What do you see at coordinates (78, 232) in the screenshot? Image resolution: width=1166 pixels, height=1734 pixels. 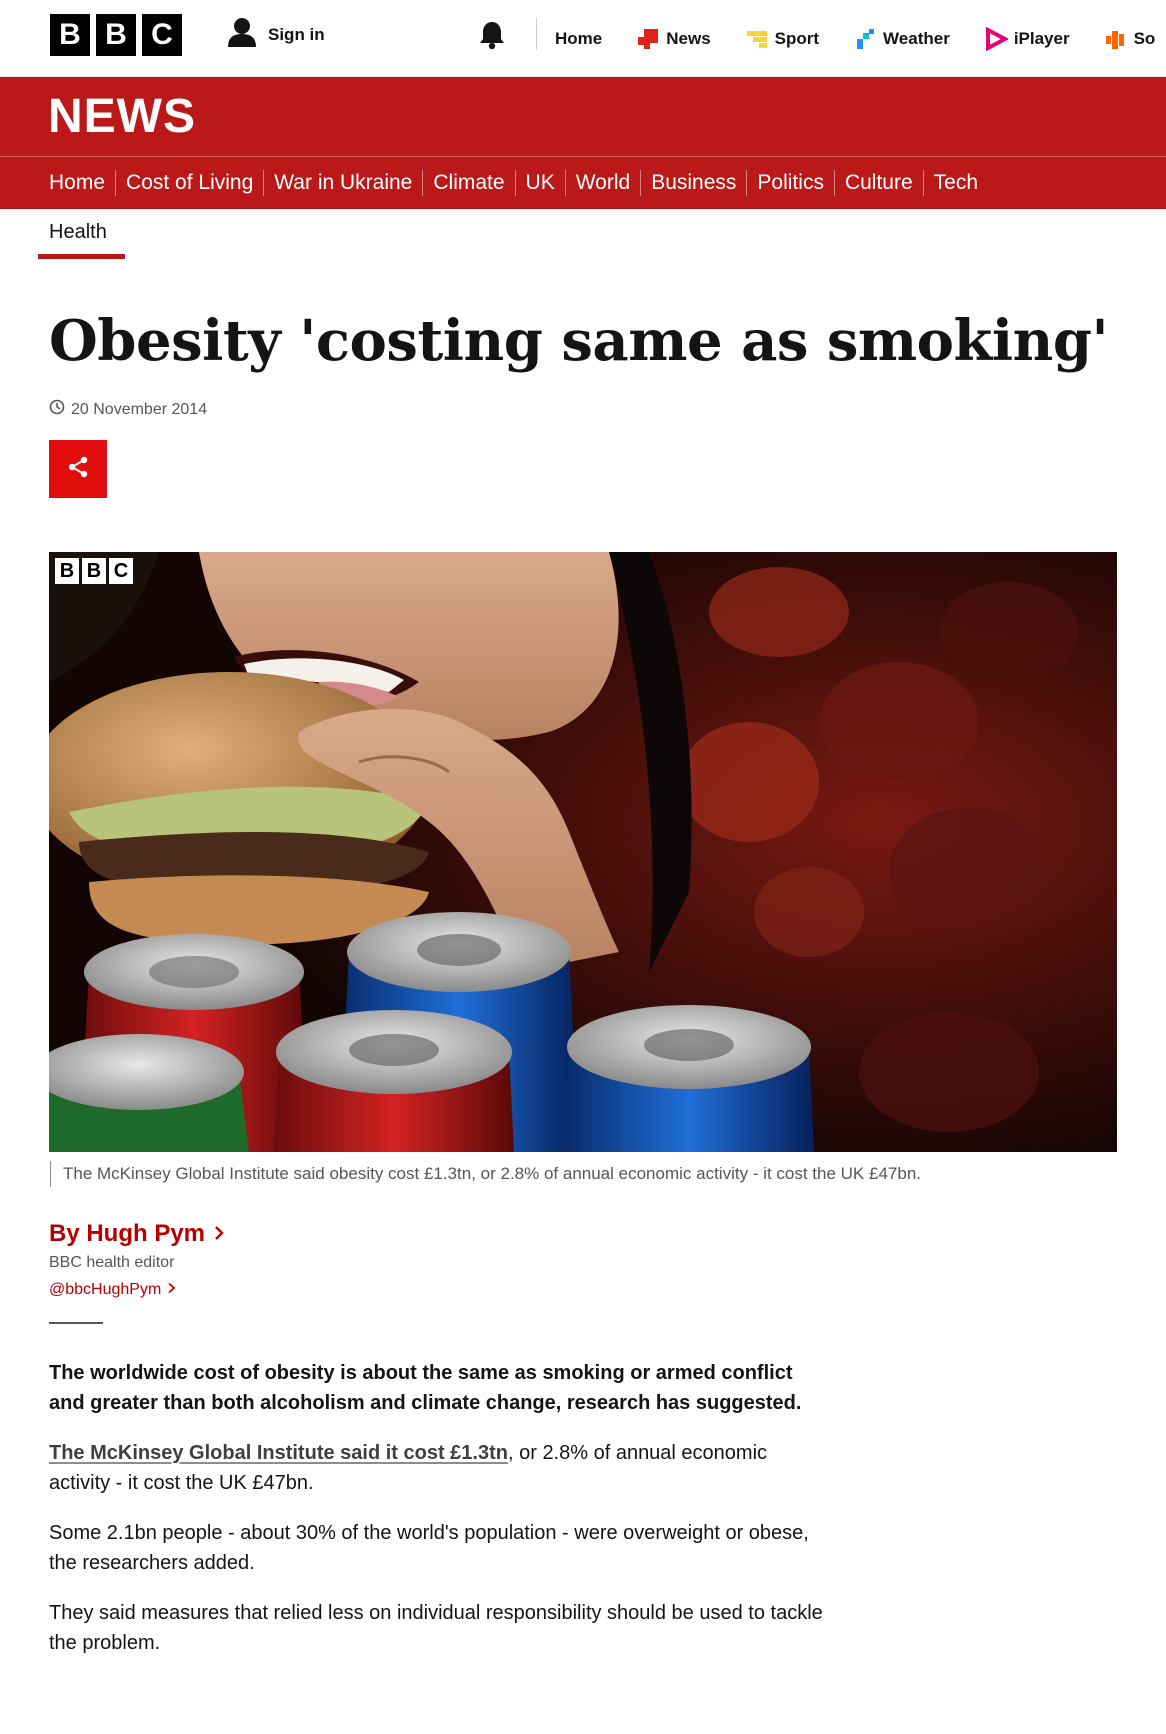 I see `subnav-health: Health` at bounding box center [78, 232].